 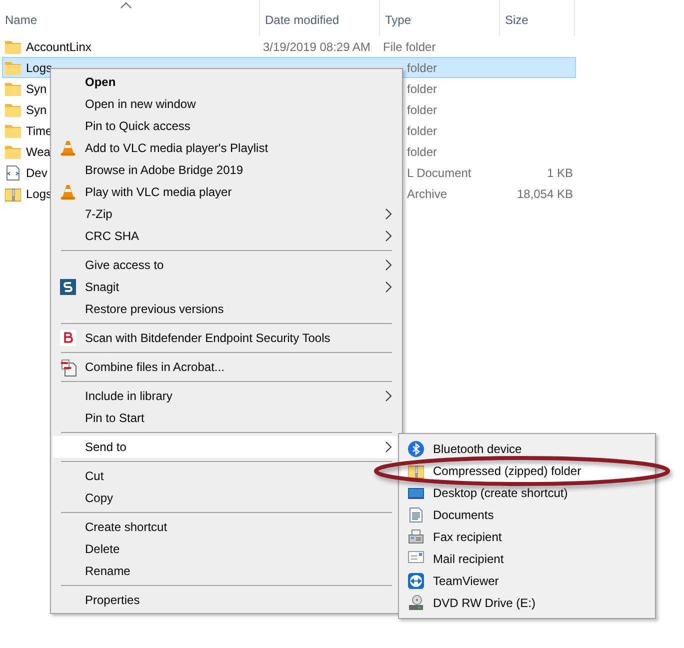 I want to click on file-type: Archive, so click(x=427, y=193).